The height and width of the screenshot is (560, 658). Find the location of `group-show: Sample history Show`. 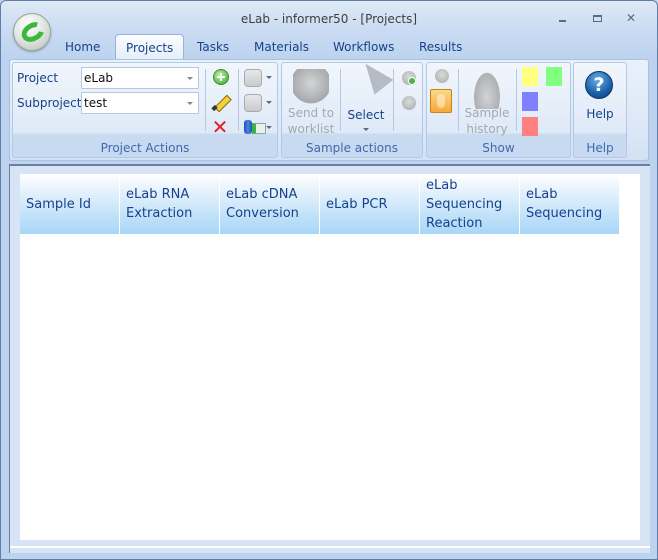

group-show: Sample history Show is located at coordinates (498, 110).